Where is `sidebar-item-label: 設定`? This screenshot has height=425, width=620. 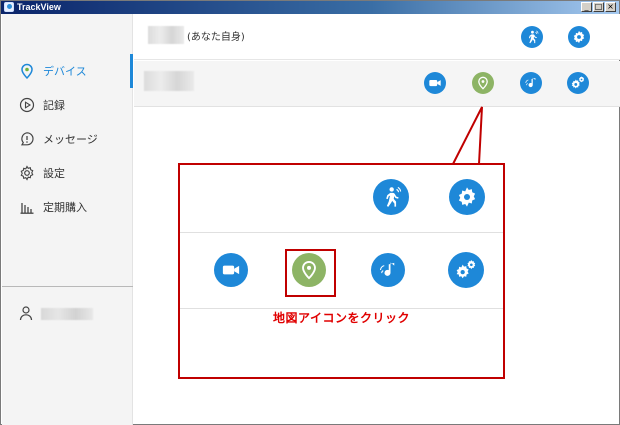 sidebar-item-label: 設定 is located at coordinates (54, 173).